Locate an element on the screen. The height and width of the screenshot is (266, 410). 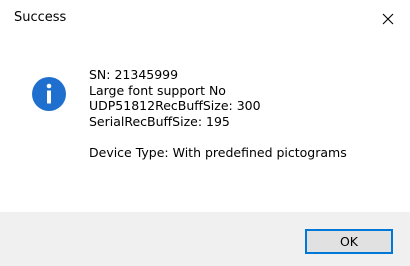
close-button is located at coordinates (388, 19).